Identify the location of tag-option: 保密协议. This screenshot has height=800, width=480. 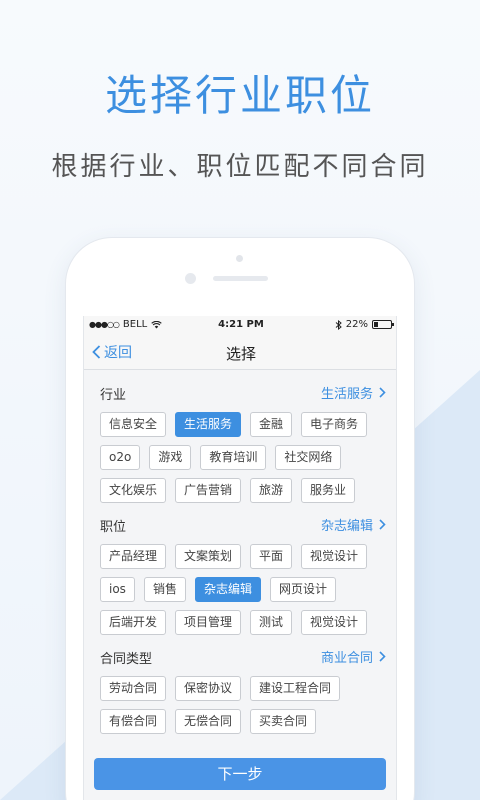
(208, 688).